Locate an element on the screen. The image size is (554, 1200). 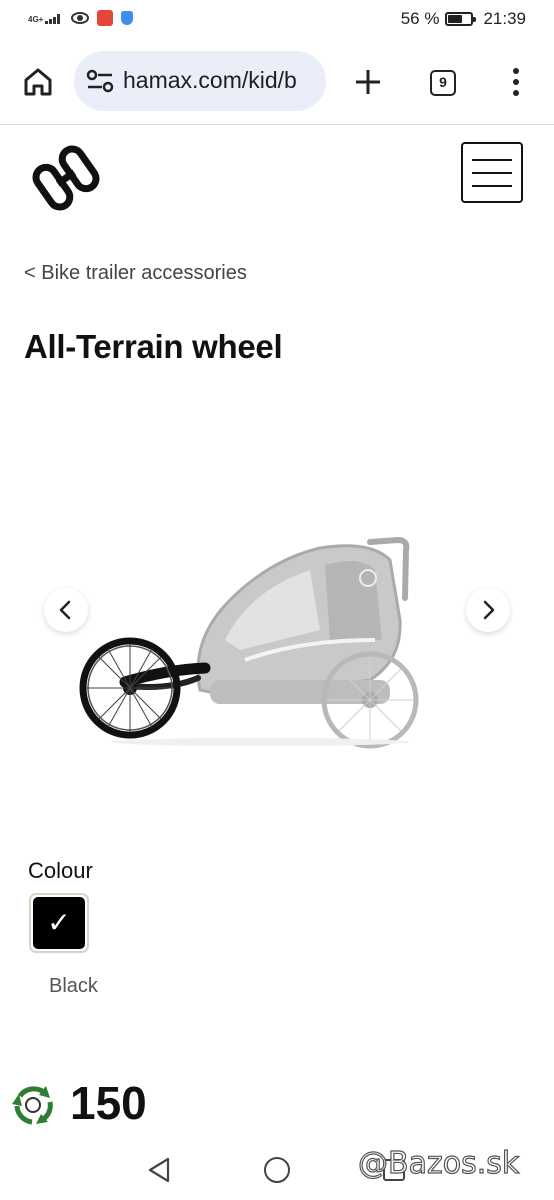
home-circle-icon is located at coordinates (277, 1170).